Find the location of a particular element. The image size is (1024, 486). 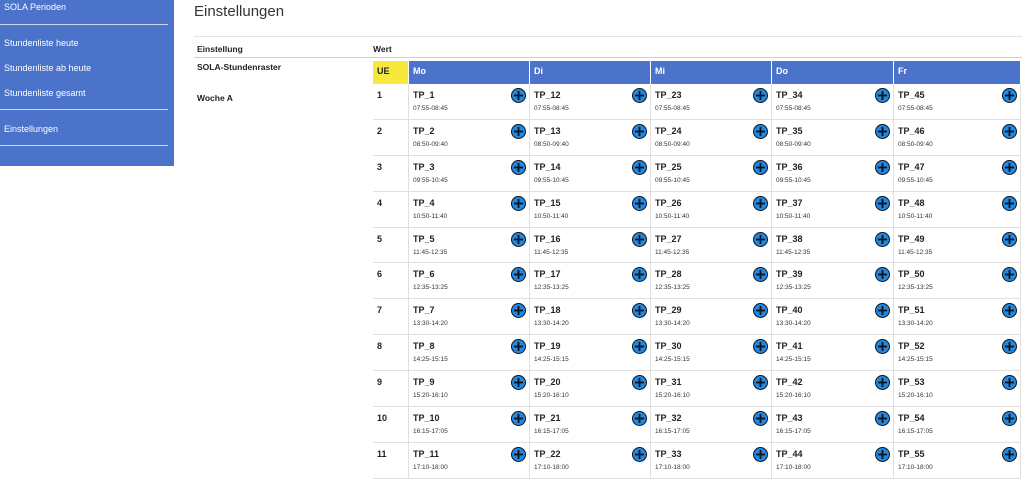

slot-code: TP_47 is located at coordinates (911, 166).